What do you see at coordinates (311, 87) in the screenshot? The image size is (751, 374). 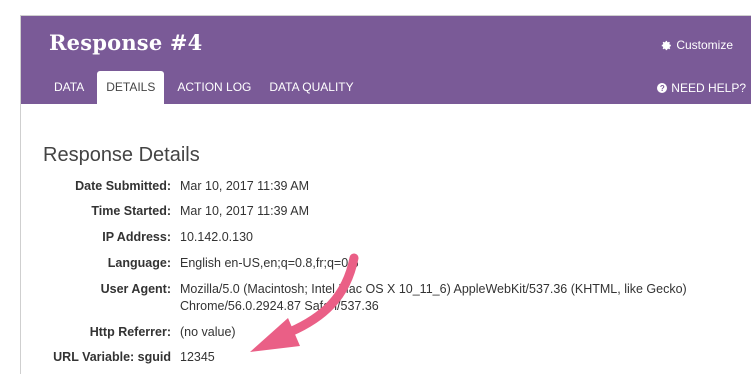 I see `tab-data-quality: DATA QUALITY` at bounding box center [311, 87].